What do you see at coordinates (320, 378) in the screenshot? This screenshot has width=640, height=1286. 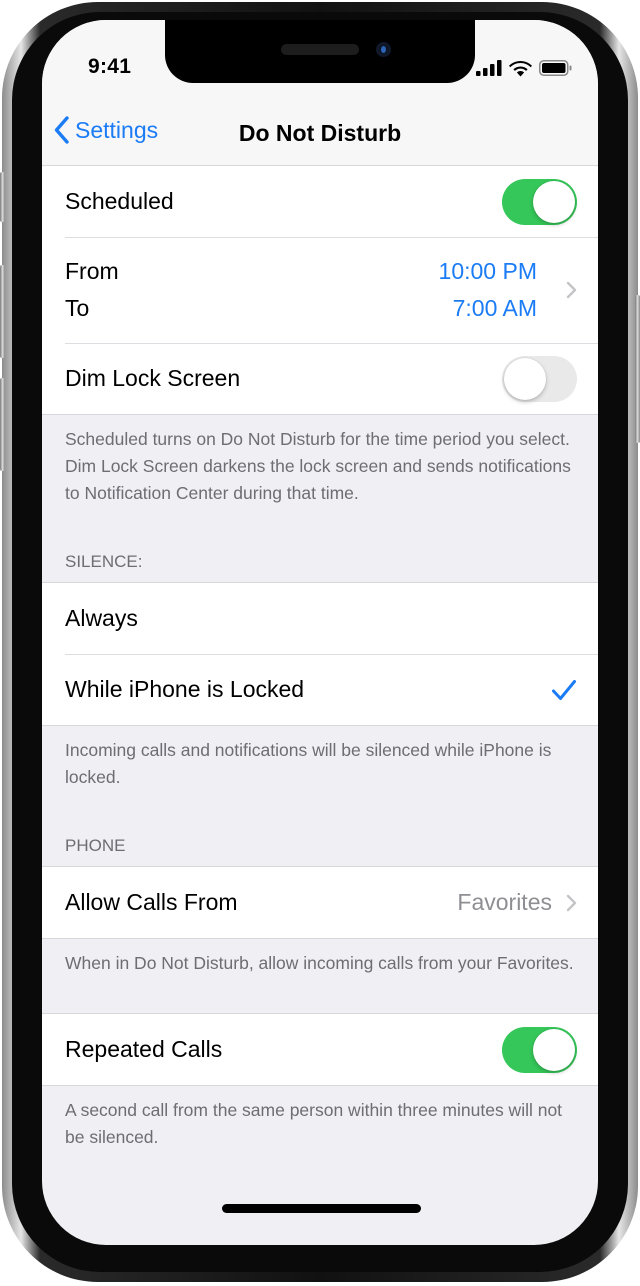 I see `dim-lock-screen-row: Dim Lock Screen` at bounding box center [320, 378].